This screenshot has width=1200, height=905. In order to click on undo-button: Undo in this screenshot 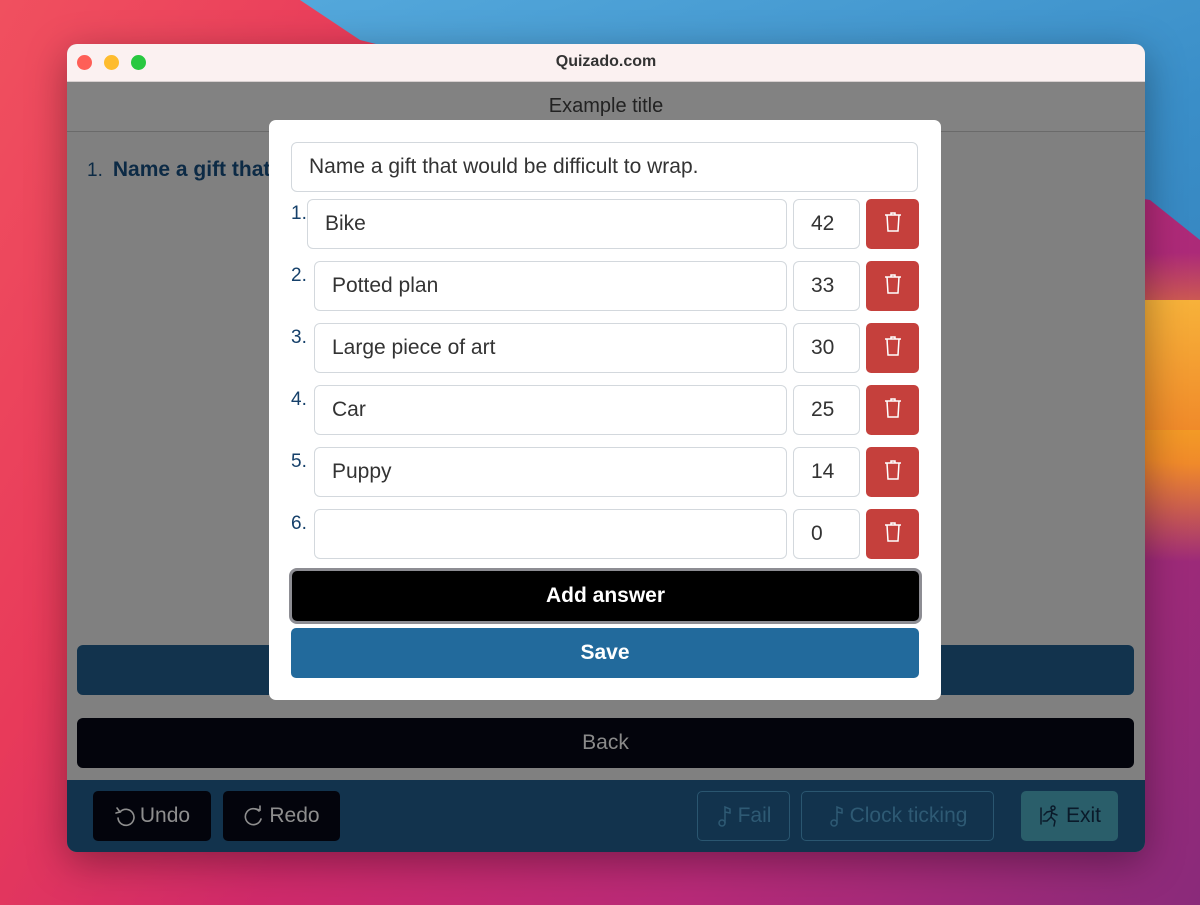, I will do `click(152, 816)`.